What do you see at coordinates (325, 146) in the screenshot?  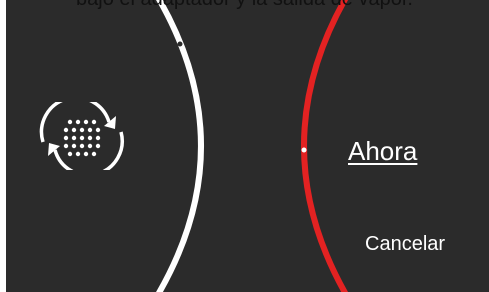 I see `right-red-arc` at bounding box center [325, 146].